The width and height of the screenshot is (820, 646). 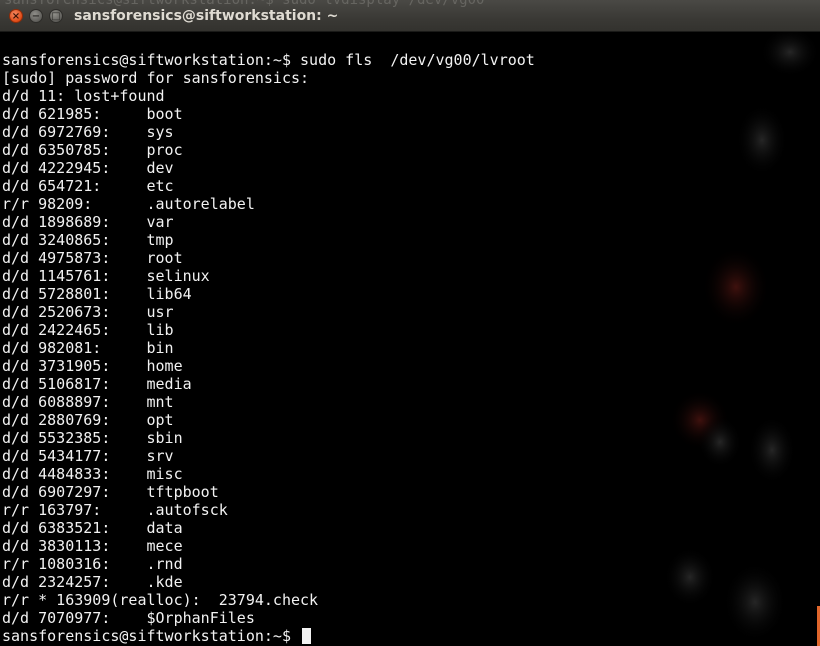 I want to click on shell-prompt-line: sansforensics@siftworkstation:~$, so click(x=268, y=636).